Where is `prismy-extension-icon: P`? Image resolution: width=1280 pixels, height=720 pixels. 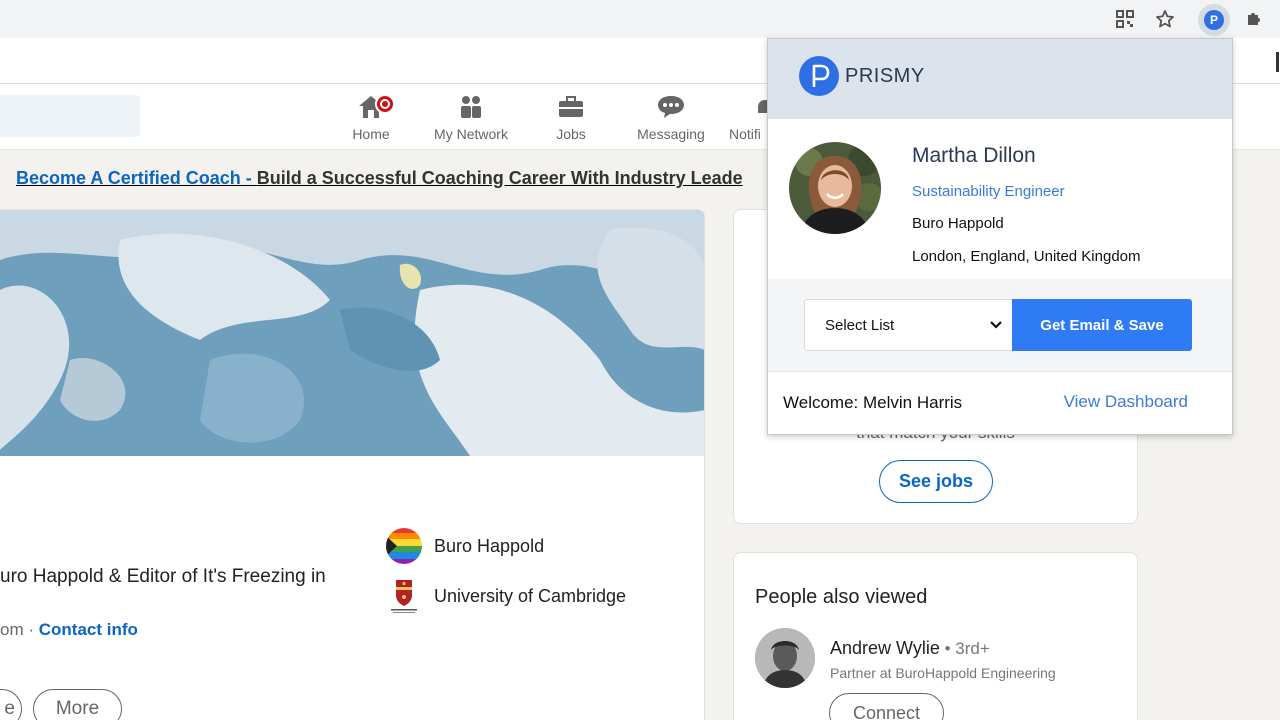 prismy-extension-icon: P is located at coordinates (1214, 20).